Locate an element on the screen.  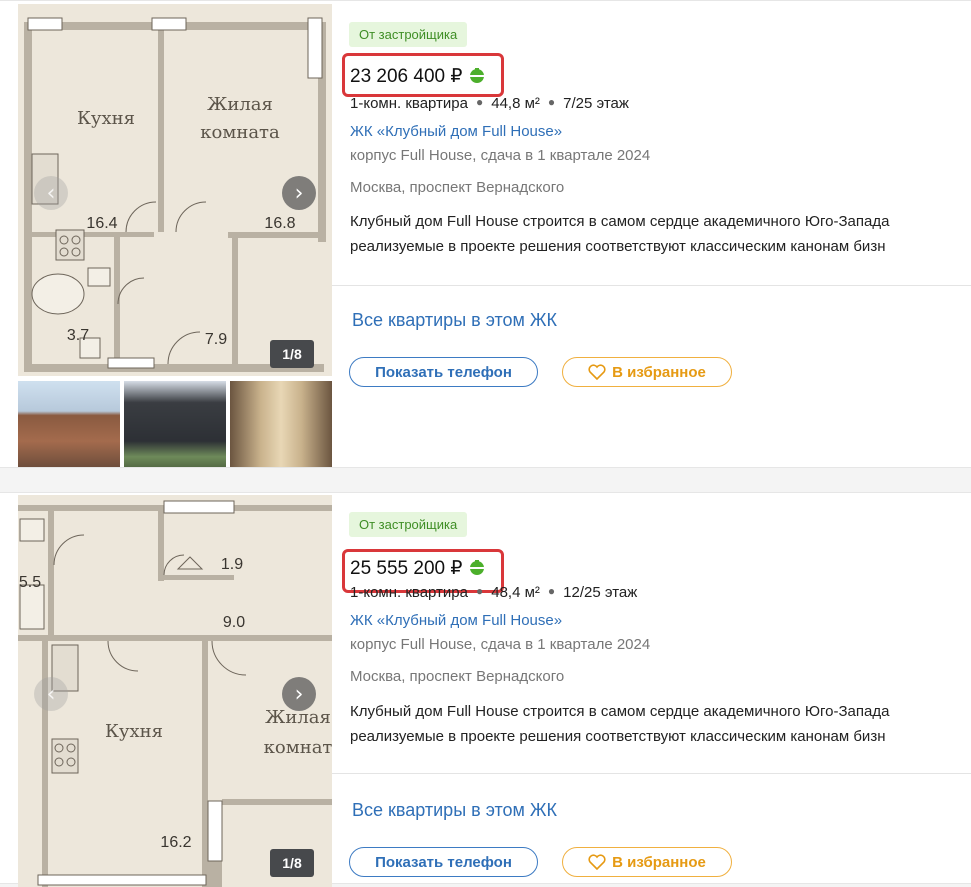
area-text: 44,8 м² is located at coordinates (515, 103).